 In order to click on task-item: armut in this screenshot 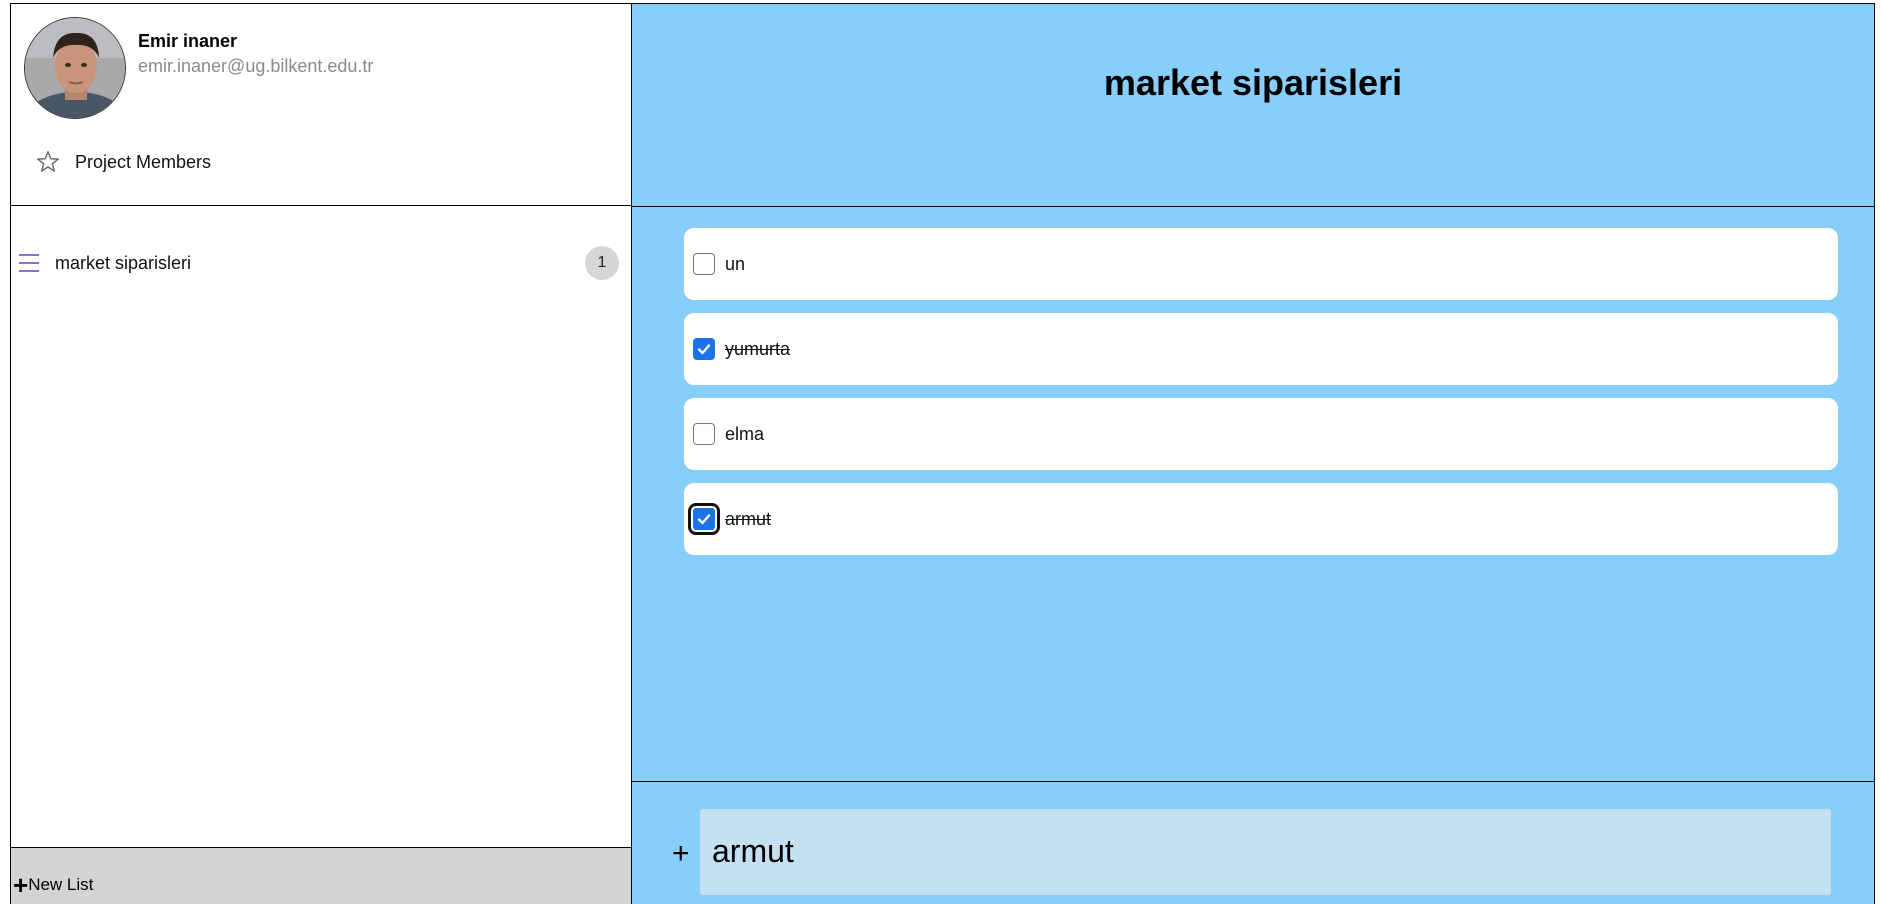, I will do `click(1261, 519)`.